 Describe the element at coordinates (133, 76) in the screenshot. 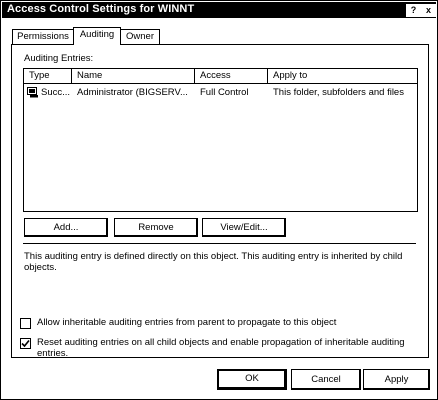

I see `column-header-name: Name` at that location.